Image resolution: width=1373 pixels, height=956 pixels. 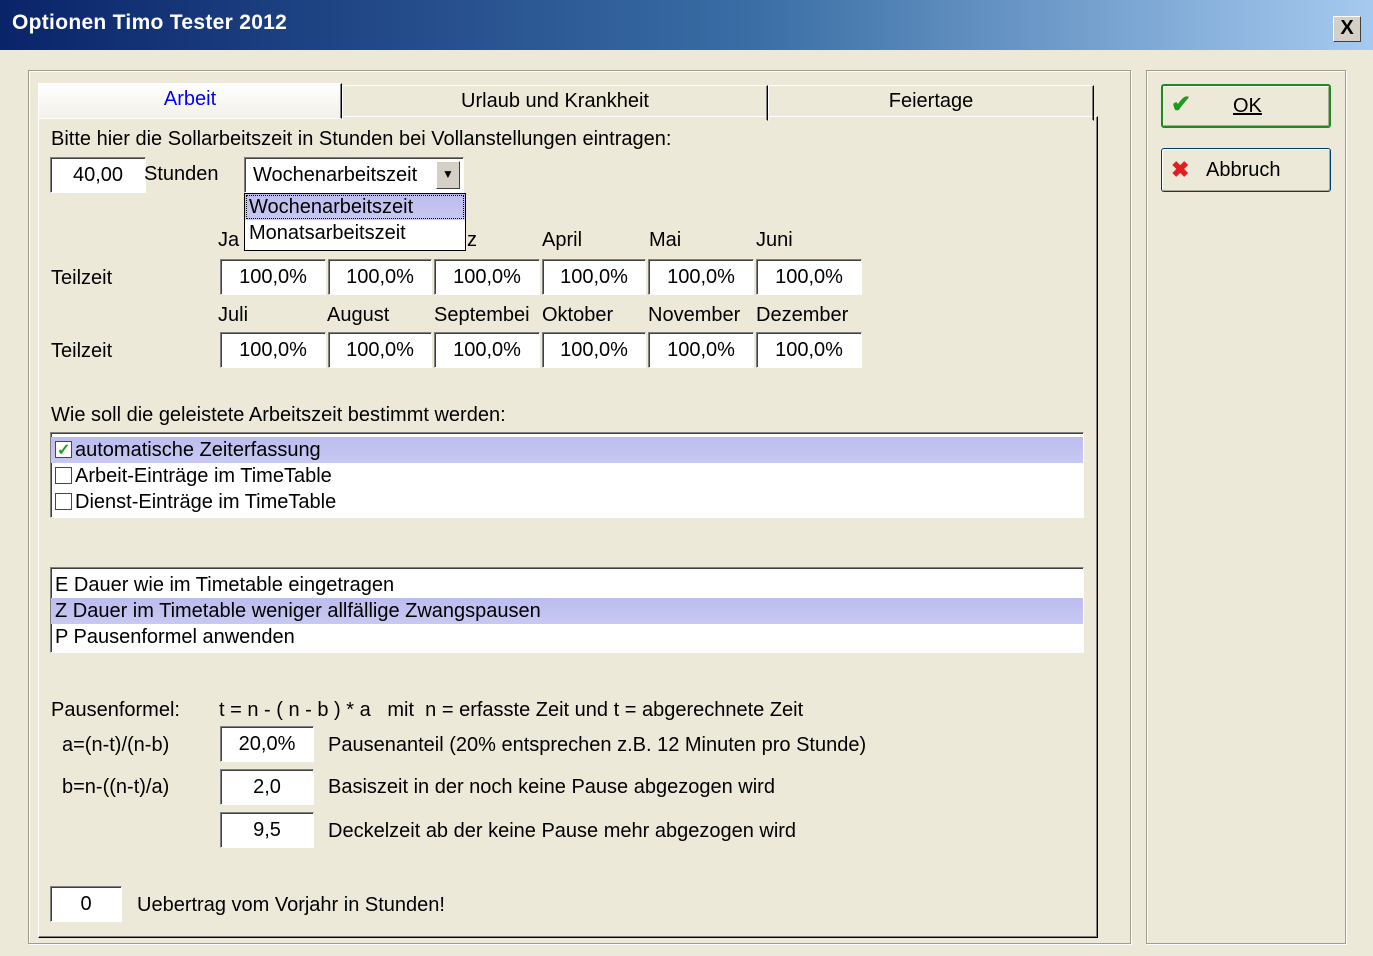 I want to click on teilzeit-apr: 100,0%, so click(x=594, y=277).